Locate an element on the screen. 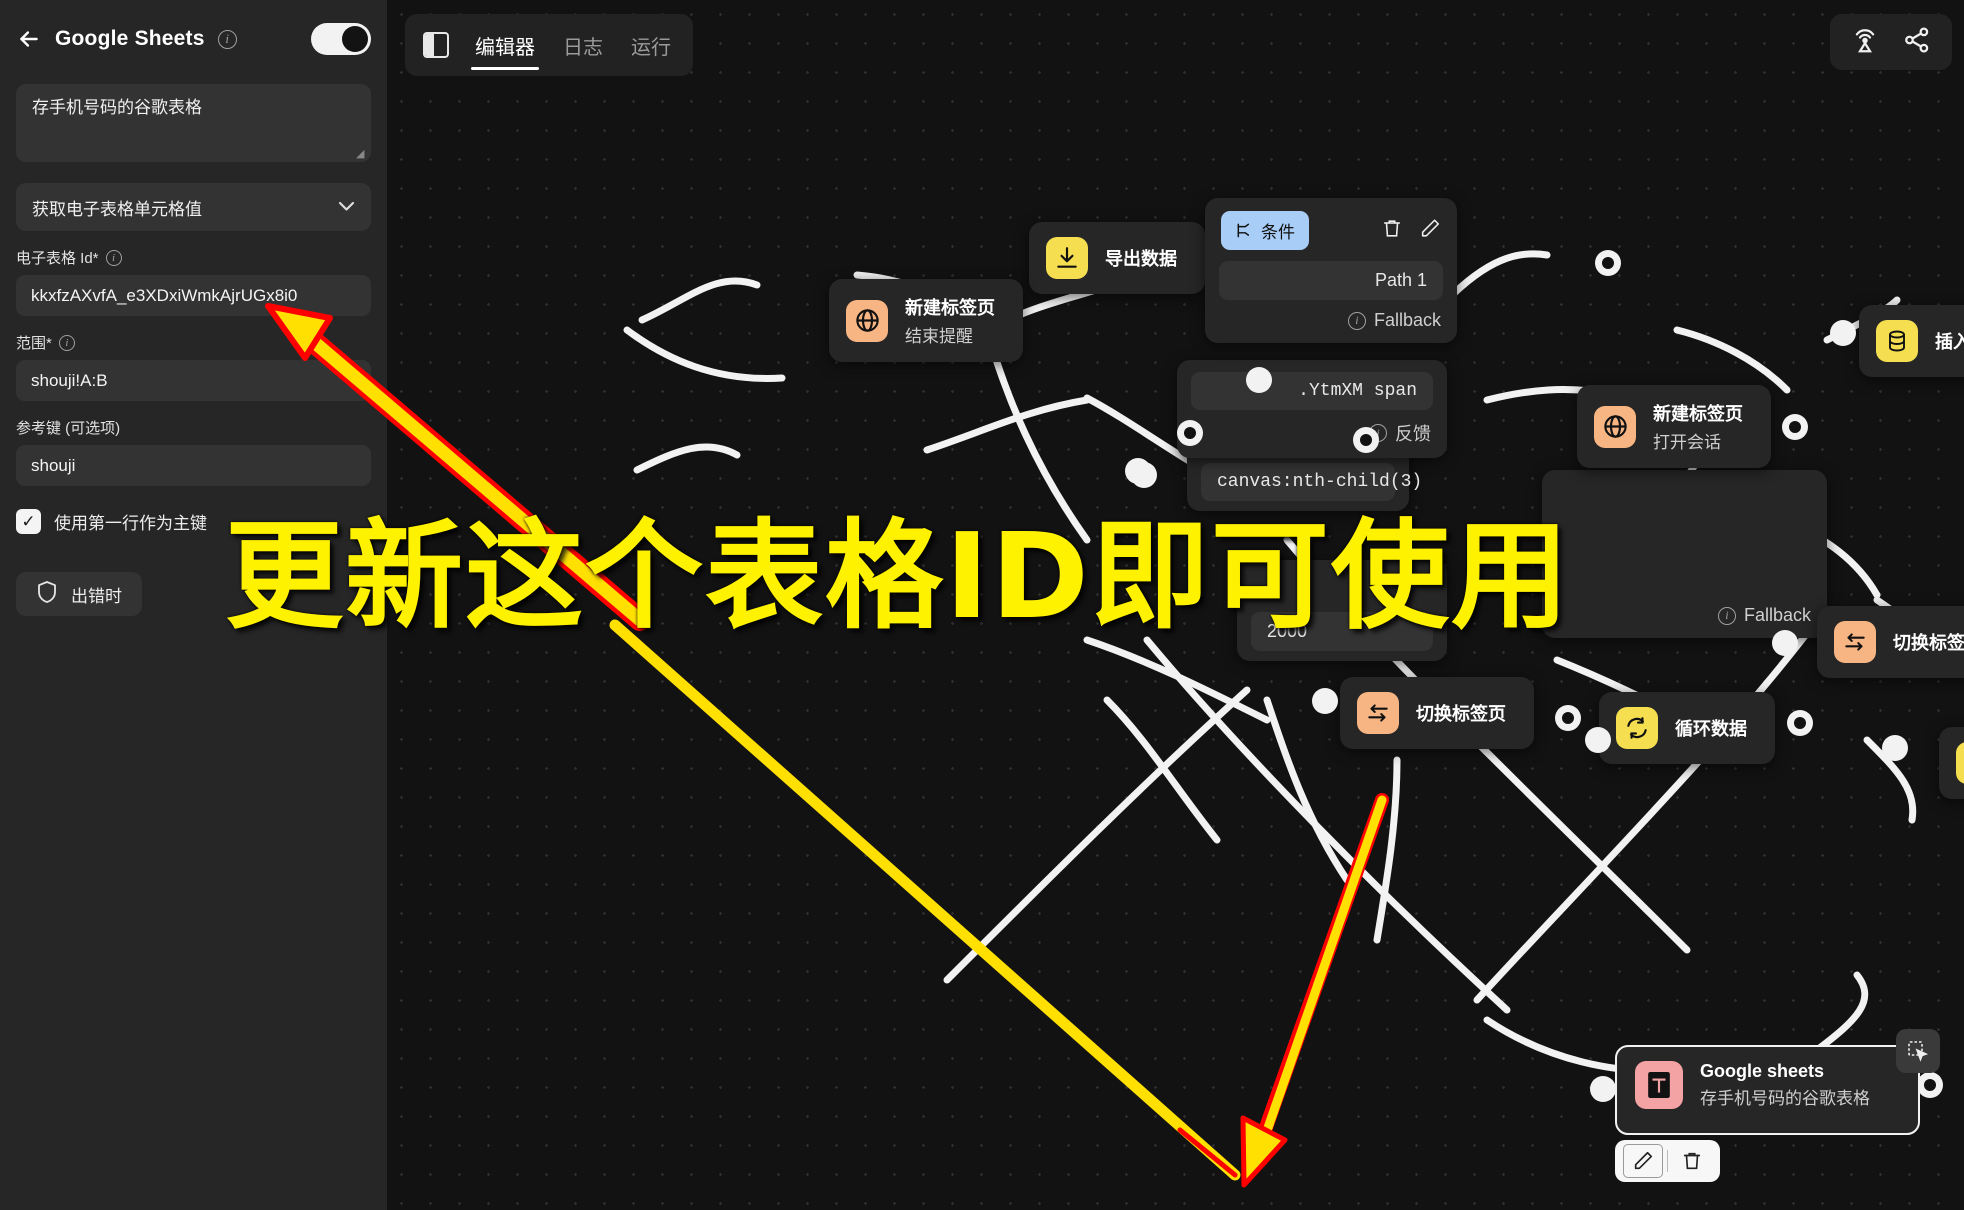 This screenshot has height=1210, width=1964. selector-field: .YtmXM span is located at coordinates (1312, 391).